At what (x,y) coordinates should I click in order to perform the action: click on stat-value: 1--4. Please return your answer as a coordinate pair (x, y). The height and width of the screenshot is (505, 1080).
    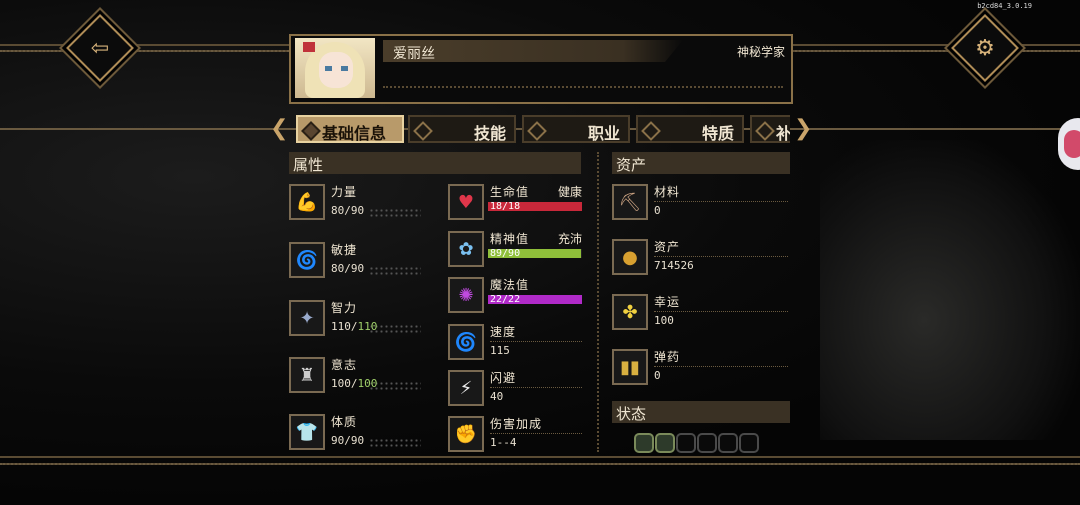
    Looking at the image, I should click on (503, 442).